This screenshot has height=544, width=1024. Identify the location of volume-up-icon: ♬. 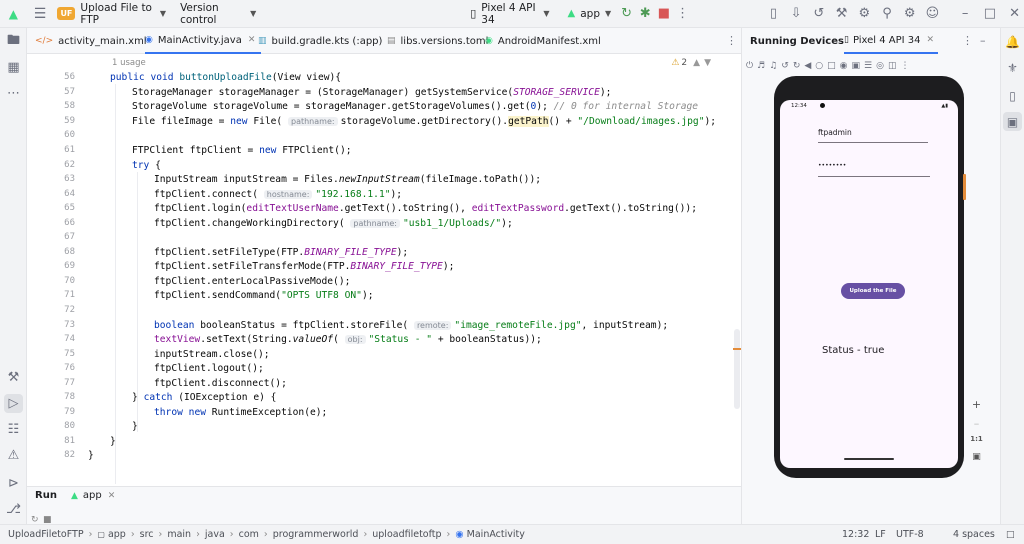
(761, 66).